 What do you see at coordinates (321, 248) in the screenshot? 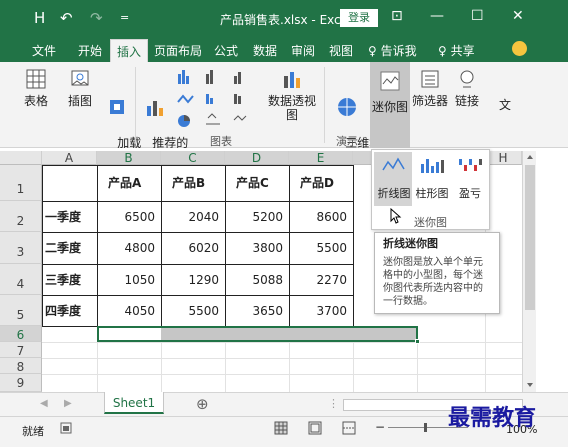
I see `cell-e3: 5500` at bounding box center [321, 248].